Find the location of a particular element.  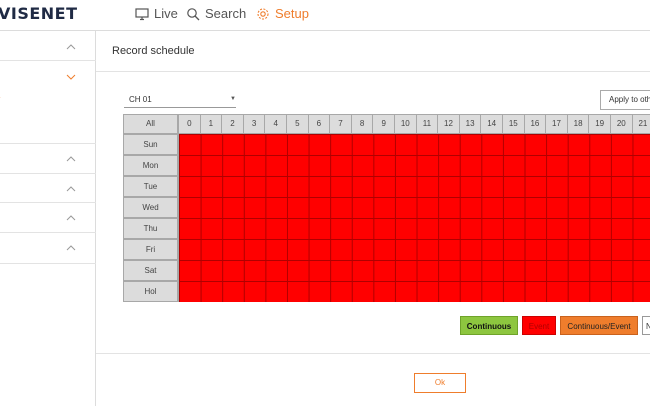

hour-header: 17 is located at coordinates (556, 124).